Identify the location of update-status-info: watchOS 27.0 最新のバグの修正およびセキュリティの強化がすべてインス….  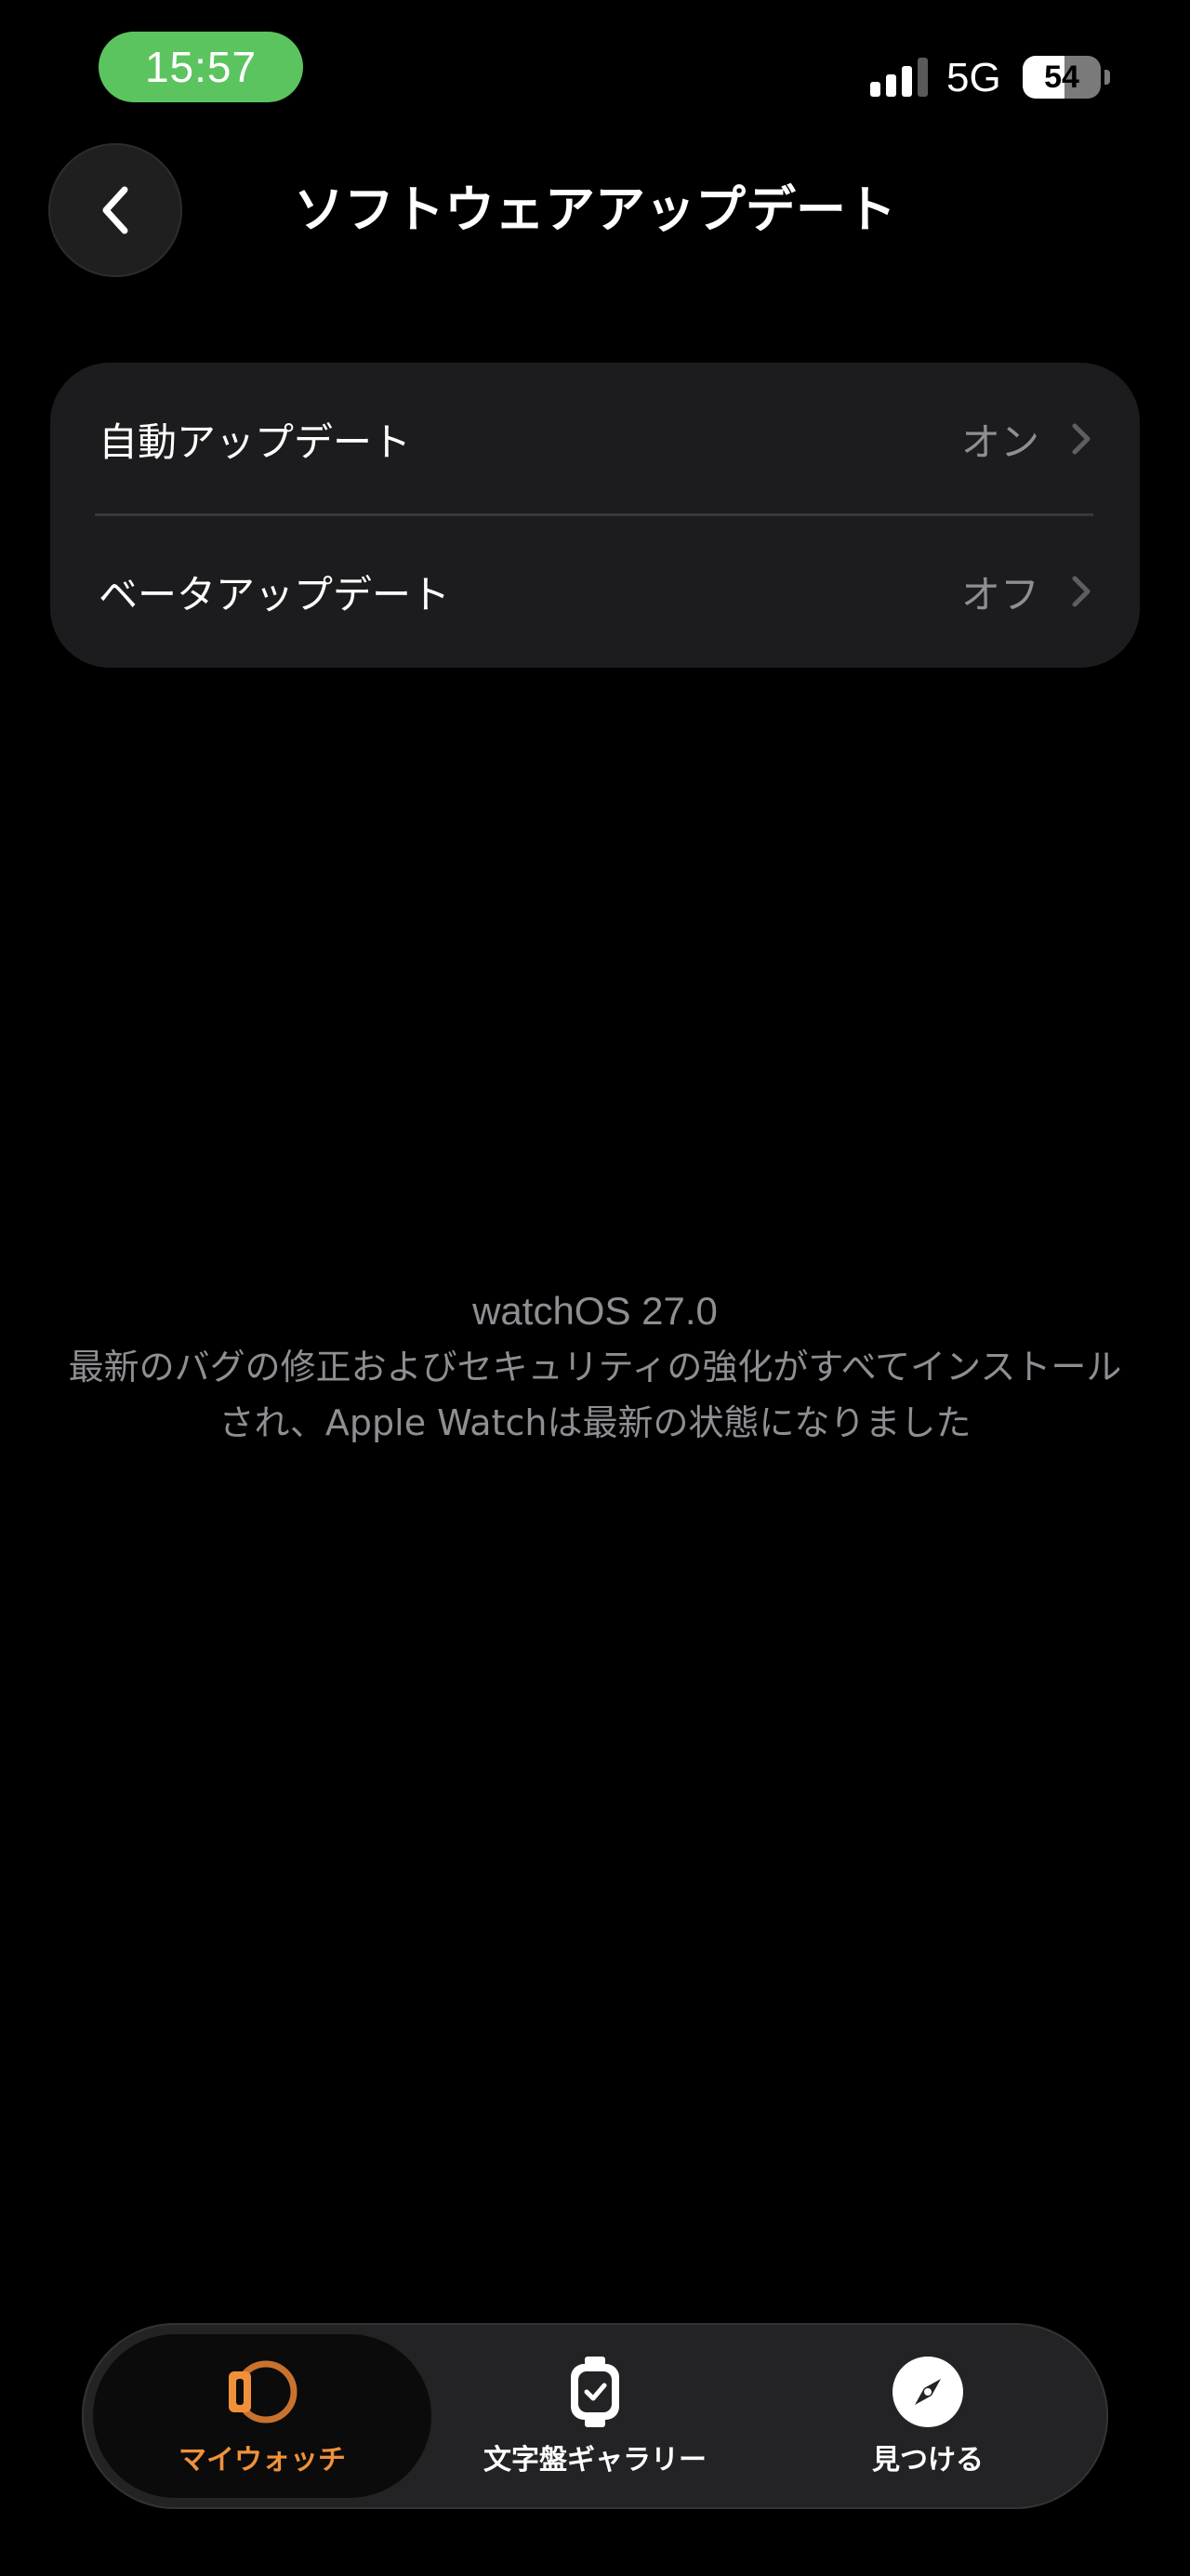
(595, 1367).